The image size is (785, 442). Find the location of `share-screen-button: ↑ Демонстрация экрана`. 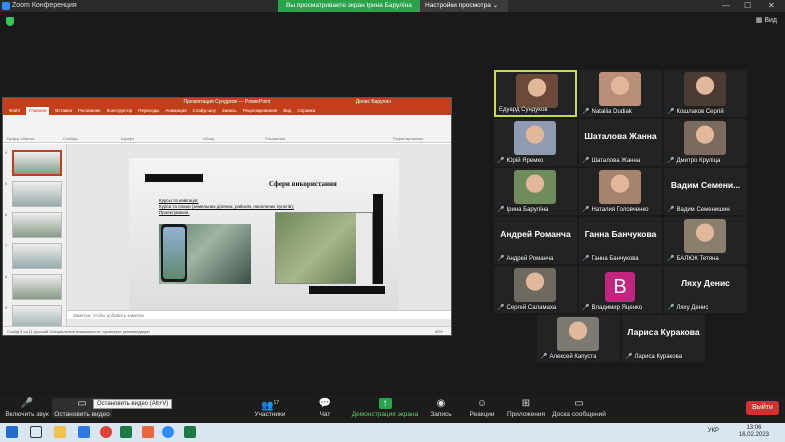

share-screen-button: ↑ Демонстрация экрана is located at coordinates (385, 408).